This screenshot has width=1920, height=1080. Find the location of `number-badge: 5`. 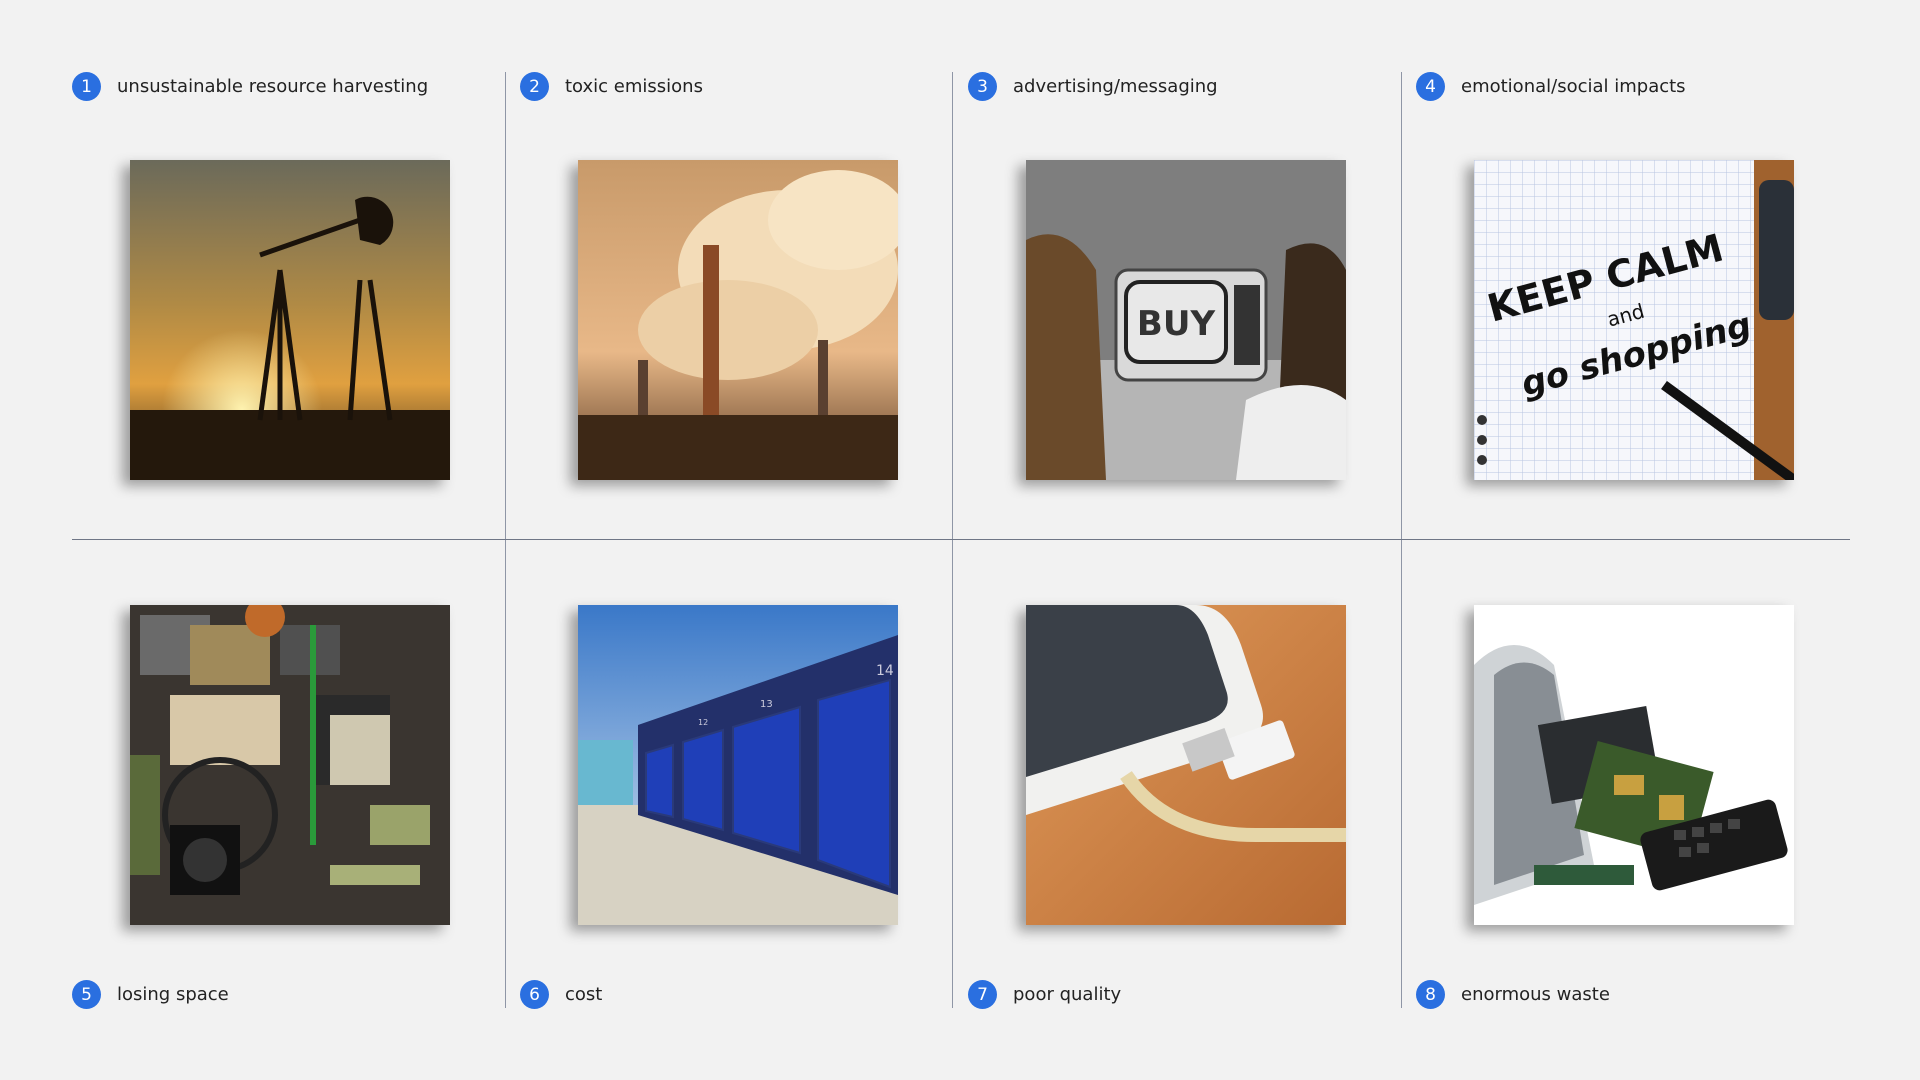

number-badge: 5 is located at coordinates (86, 994).